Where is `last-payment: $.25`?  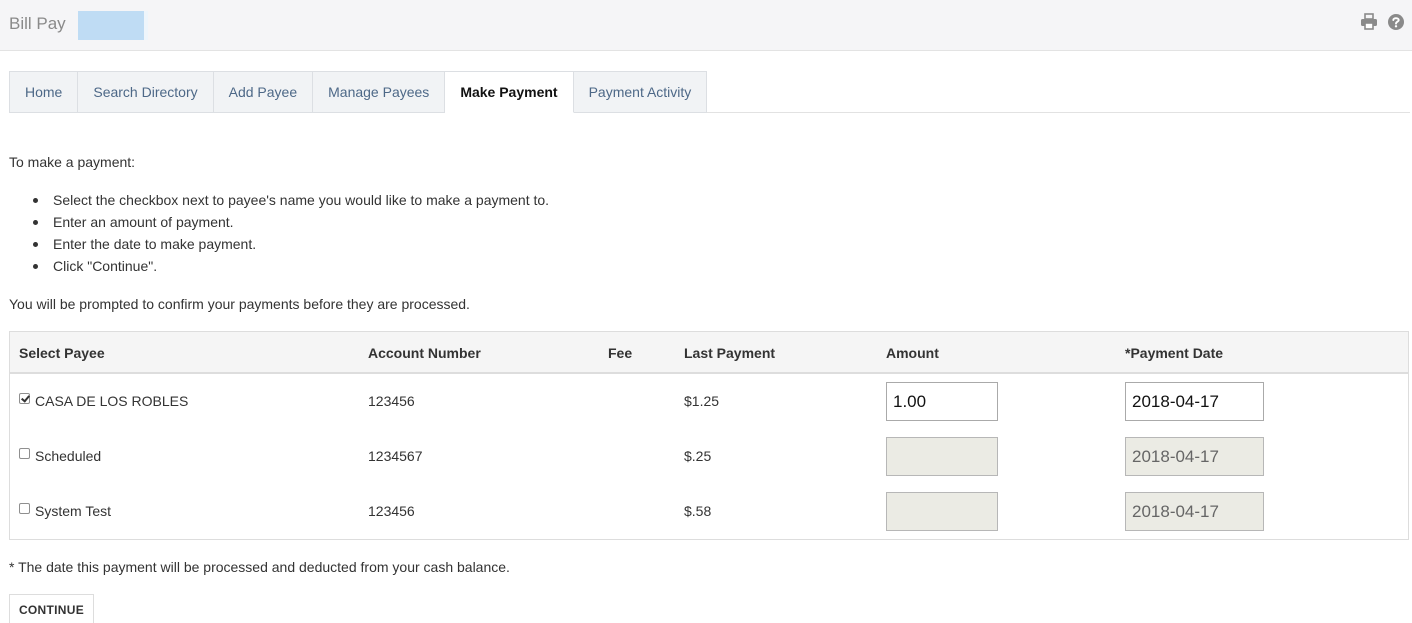
last-payment: $.25 is located at coordinates (698, 456).